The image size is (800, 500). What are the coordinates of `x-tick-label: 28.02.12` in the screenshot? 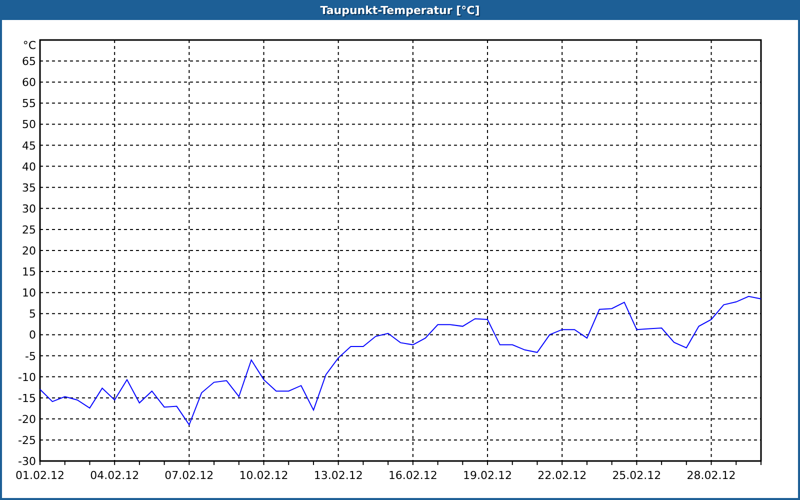 It's located at (711, 475).